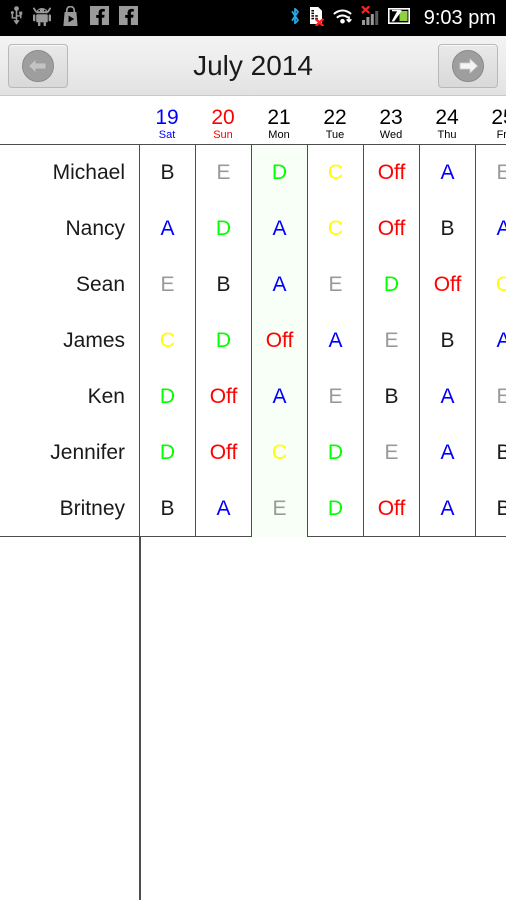 The height and width of the screenshot is (900, 506). What do you see at coordinates (468, 65) in the screenshot?
I see `next-month-button` at bounding box center [468, 65].